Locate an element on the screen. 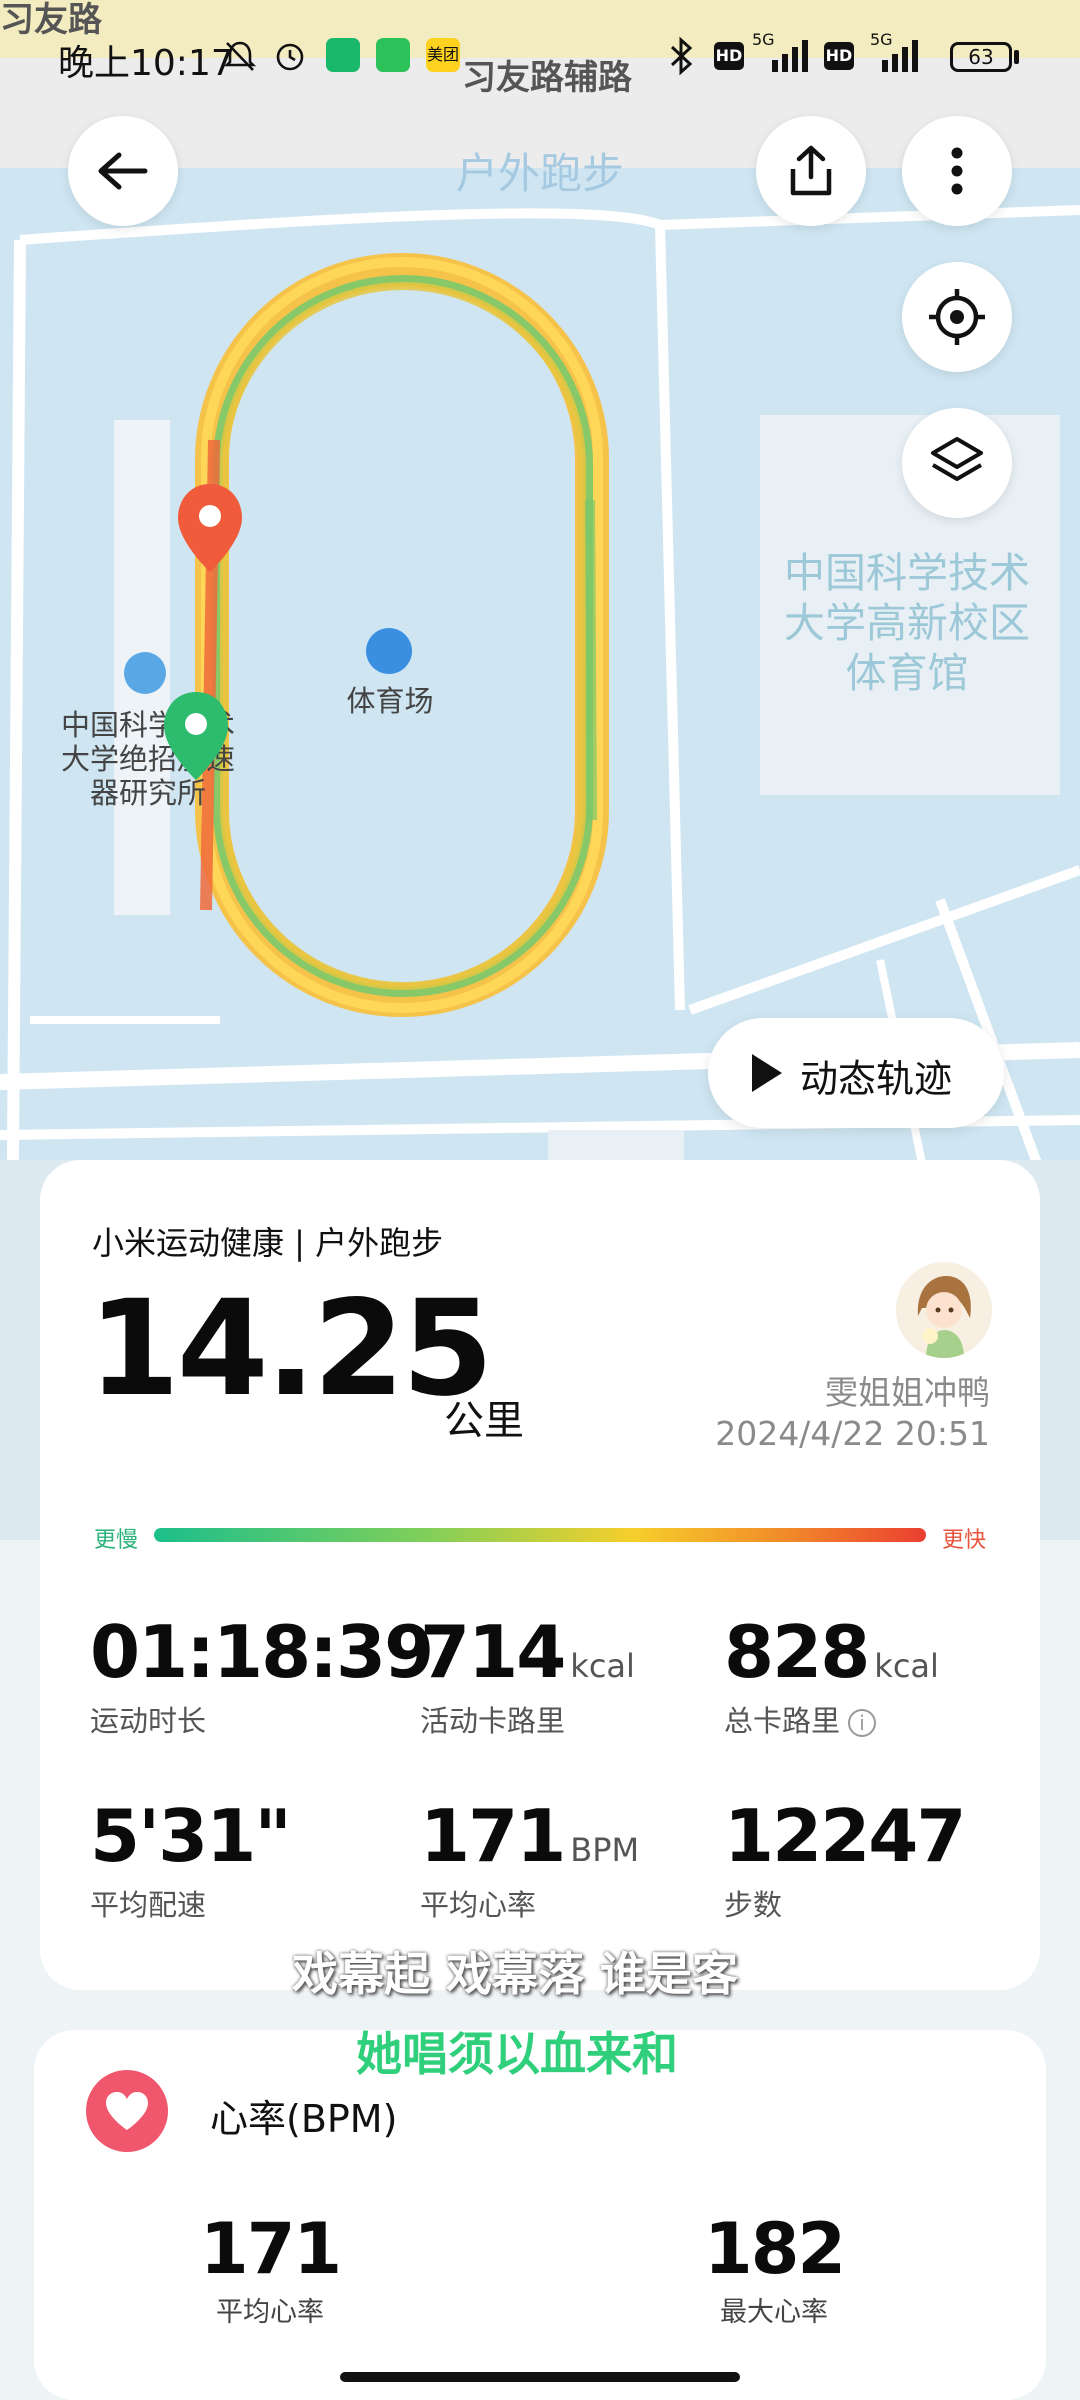 The image size is (1080, 2400). stat-steps: 12247 步数 is located at coordinates (845, 1859).